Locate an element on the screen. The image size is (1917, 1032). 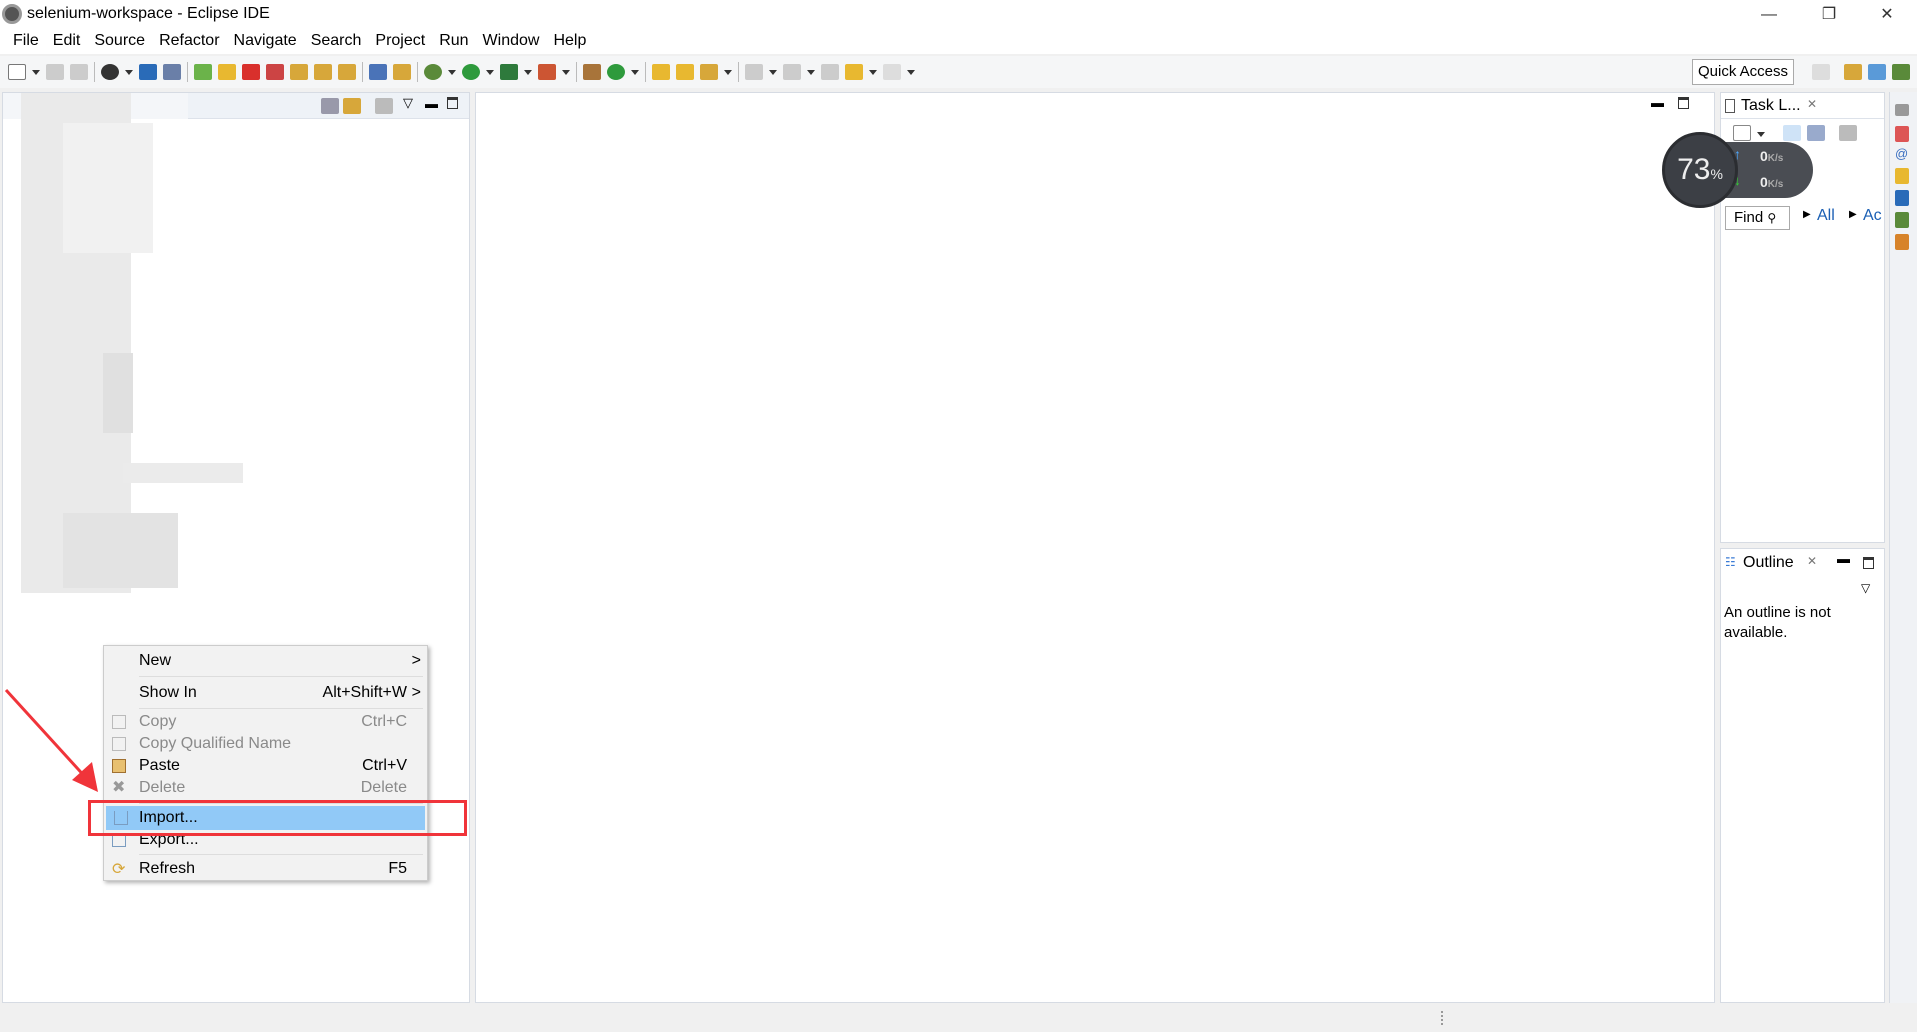
other-view-icon is located at coordinates (1902, 242).